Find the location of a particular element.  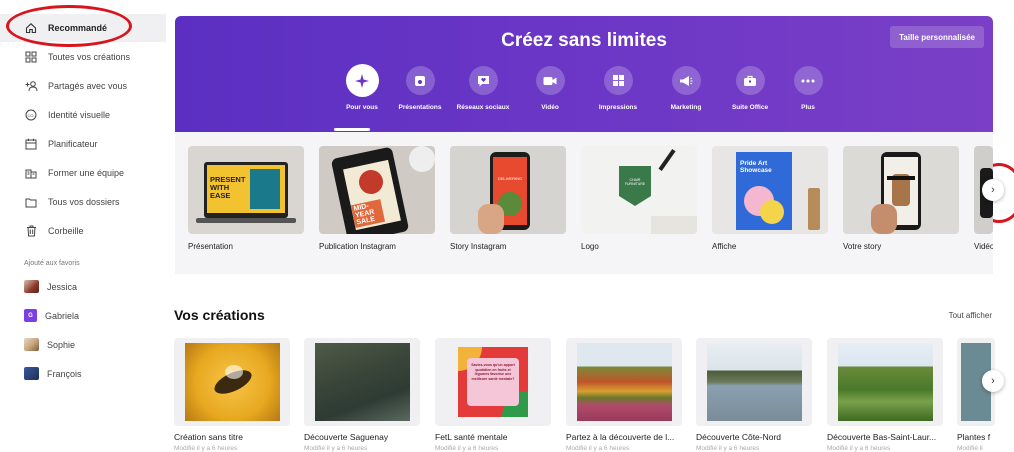

category-video: Vidéo is located at coordinates (550, 88).